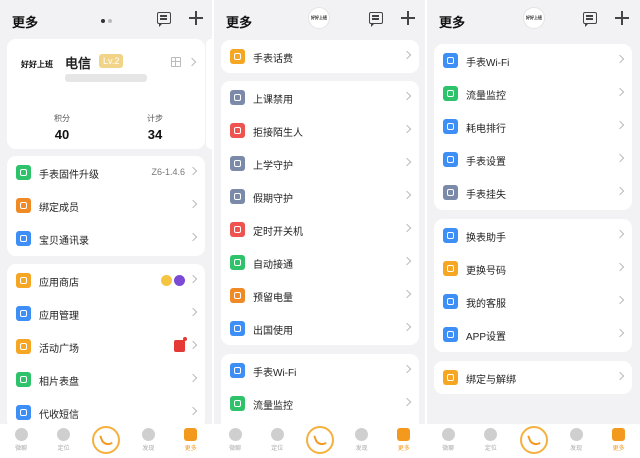 The width and height of the screenshot is (640, 458). Describe the element at coordinates (619, 434) in the screenshot. I see `more-icon` at that location.